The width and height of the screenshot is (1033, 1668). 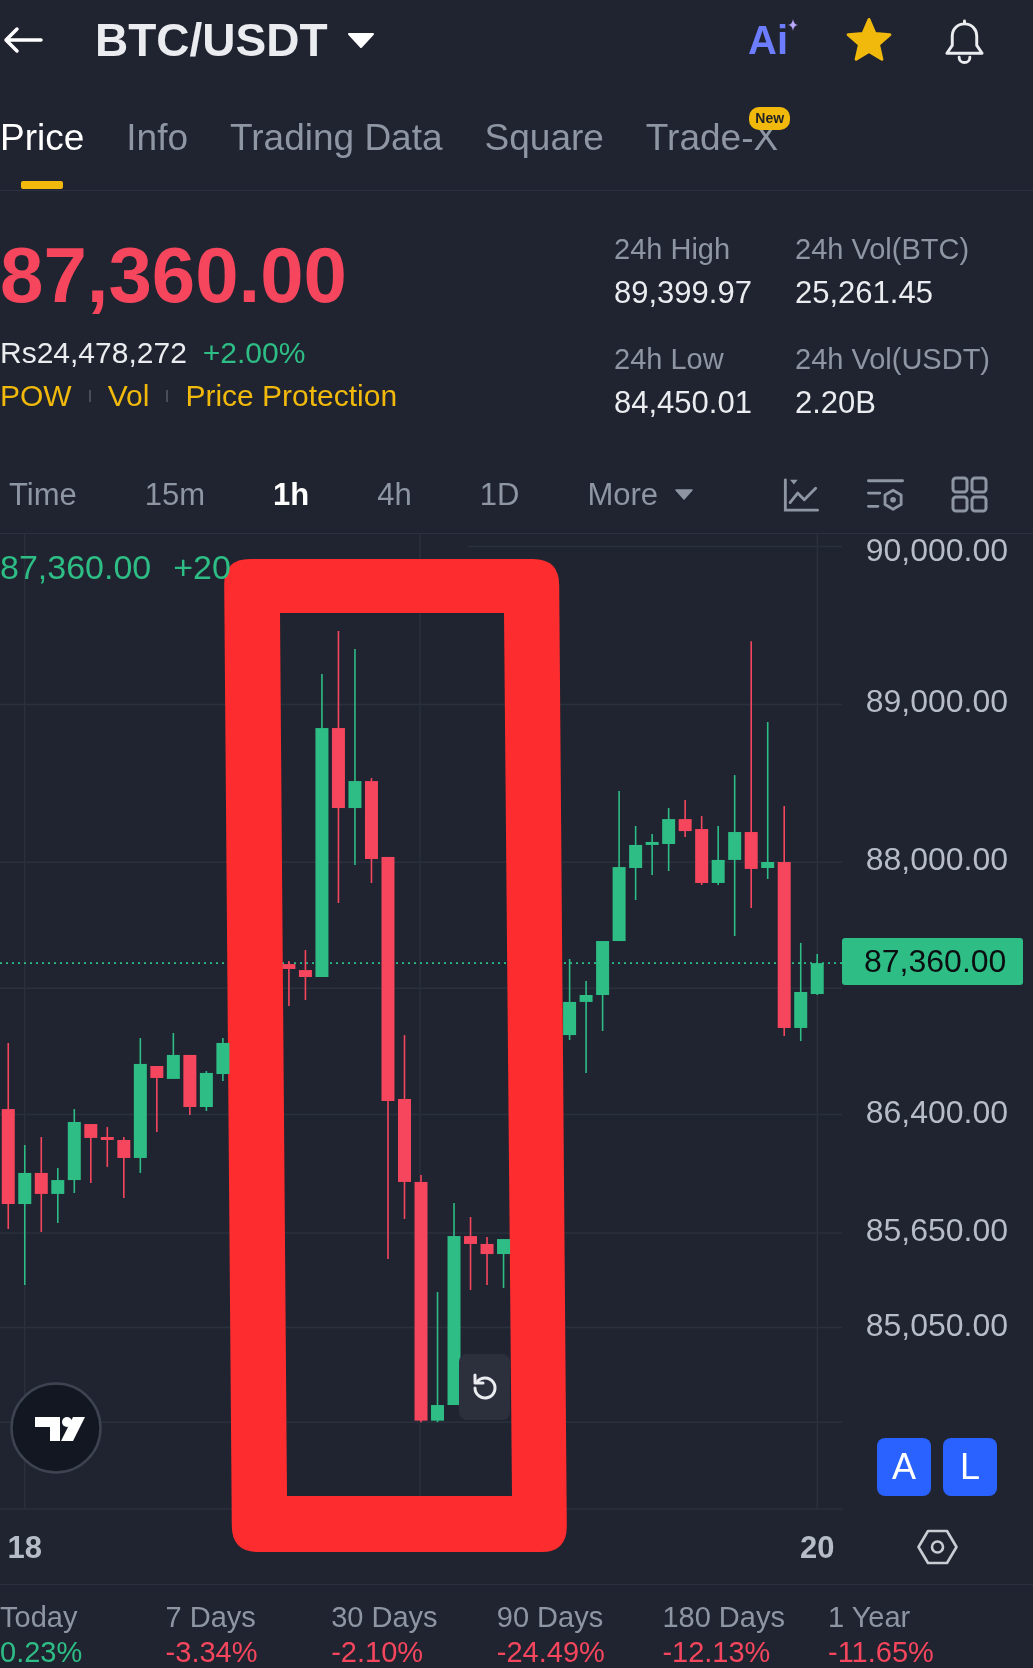 I want to click on stat-label: 24h Vol(USDT), so click(x=892, y=359).